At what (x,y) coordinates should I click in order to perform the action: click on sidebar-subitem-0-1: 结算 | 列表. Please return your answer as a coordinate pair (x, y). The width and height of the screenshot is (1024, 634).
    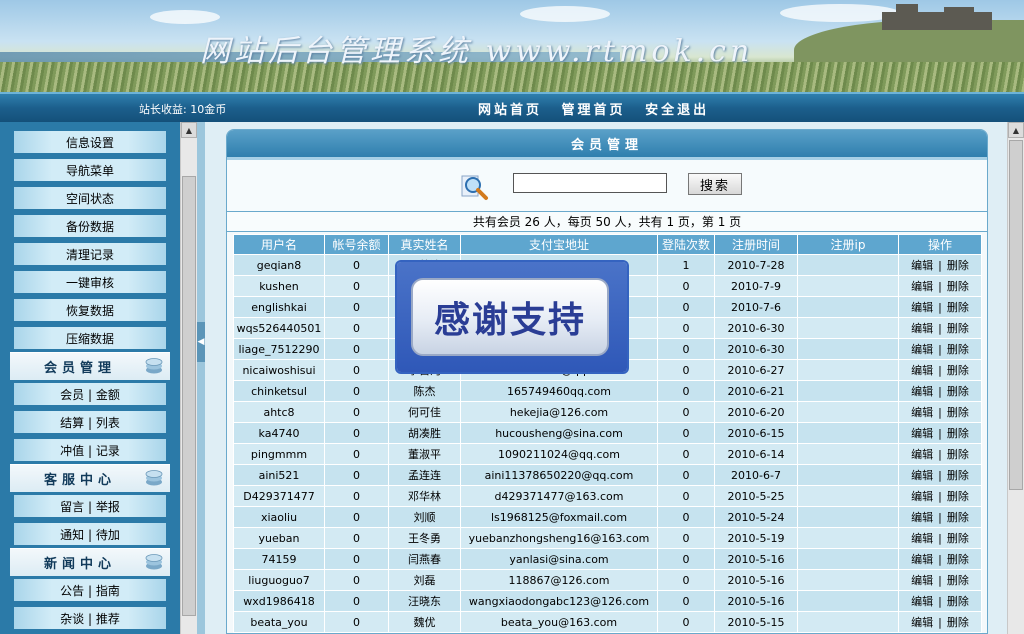
    Looking at the image, I should click on (90, 422).